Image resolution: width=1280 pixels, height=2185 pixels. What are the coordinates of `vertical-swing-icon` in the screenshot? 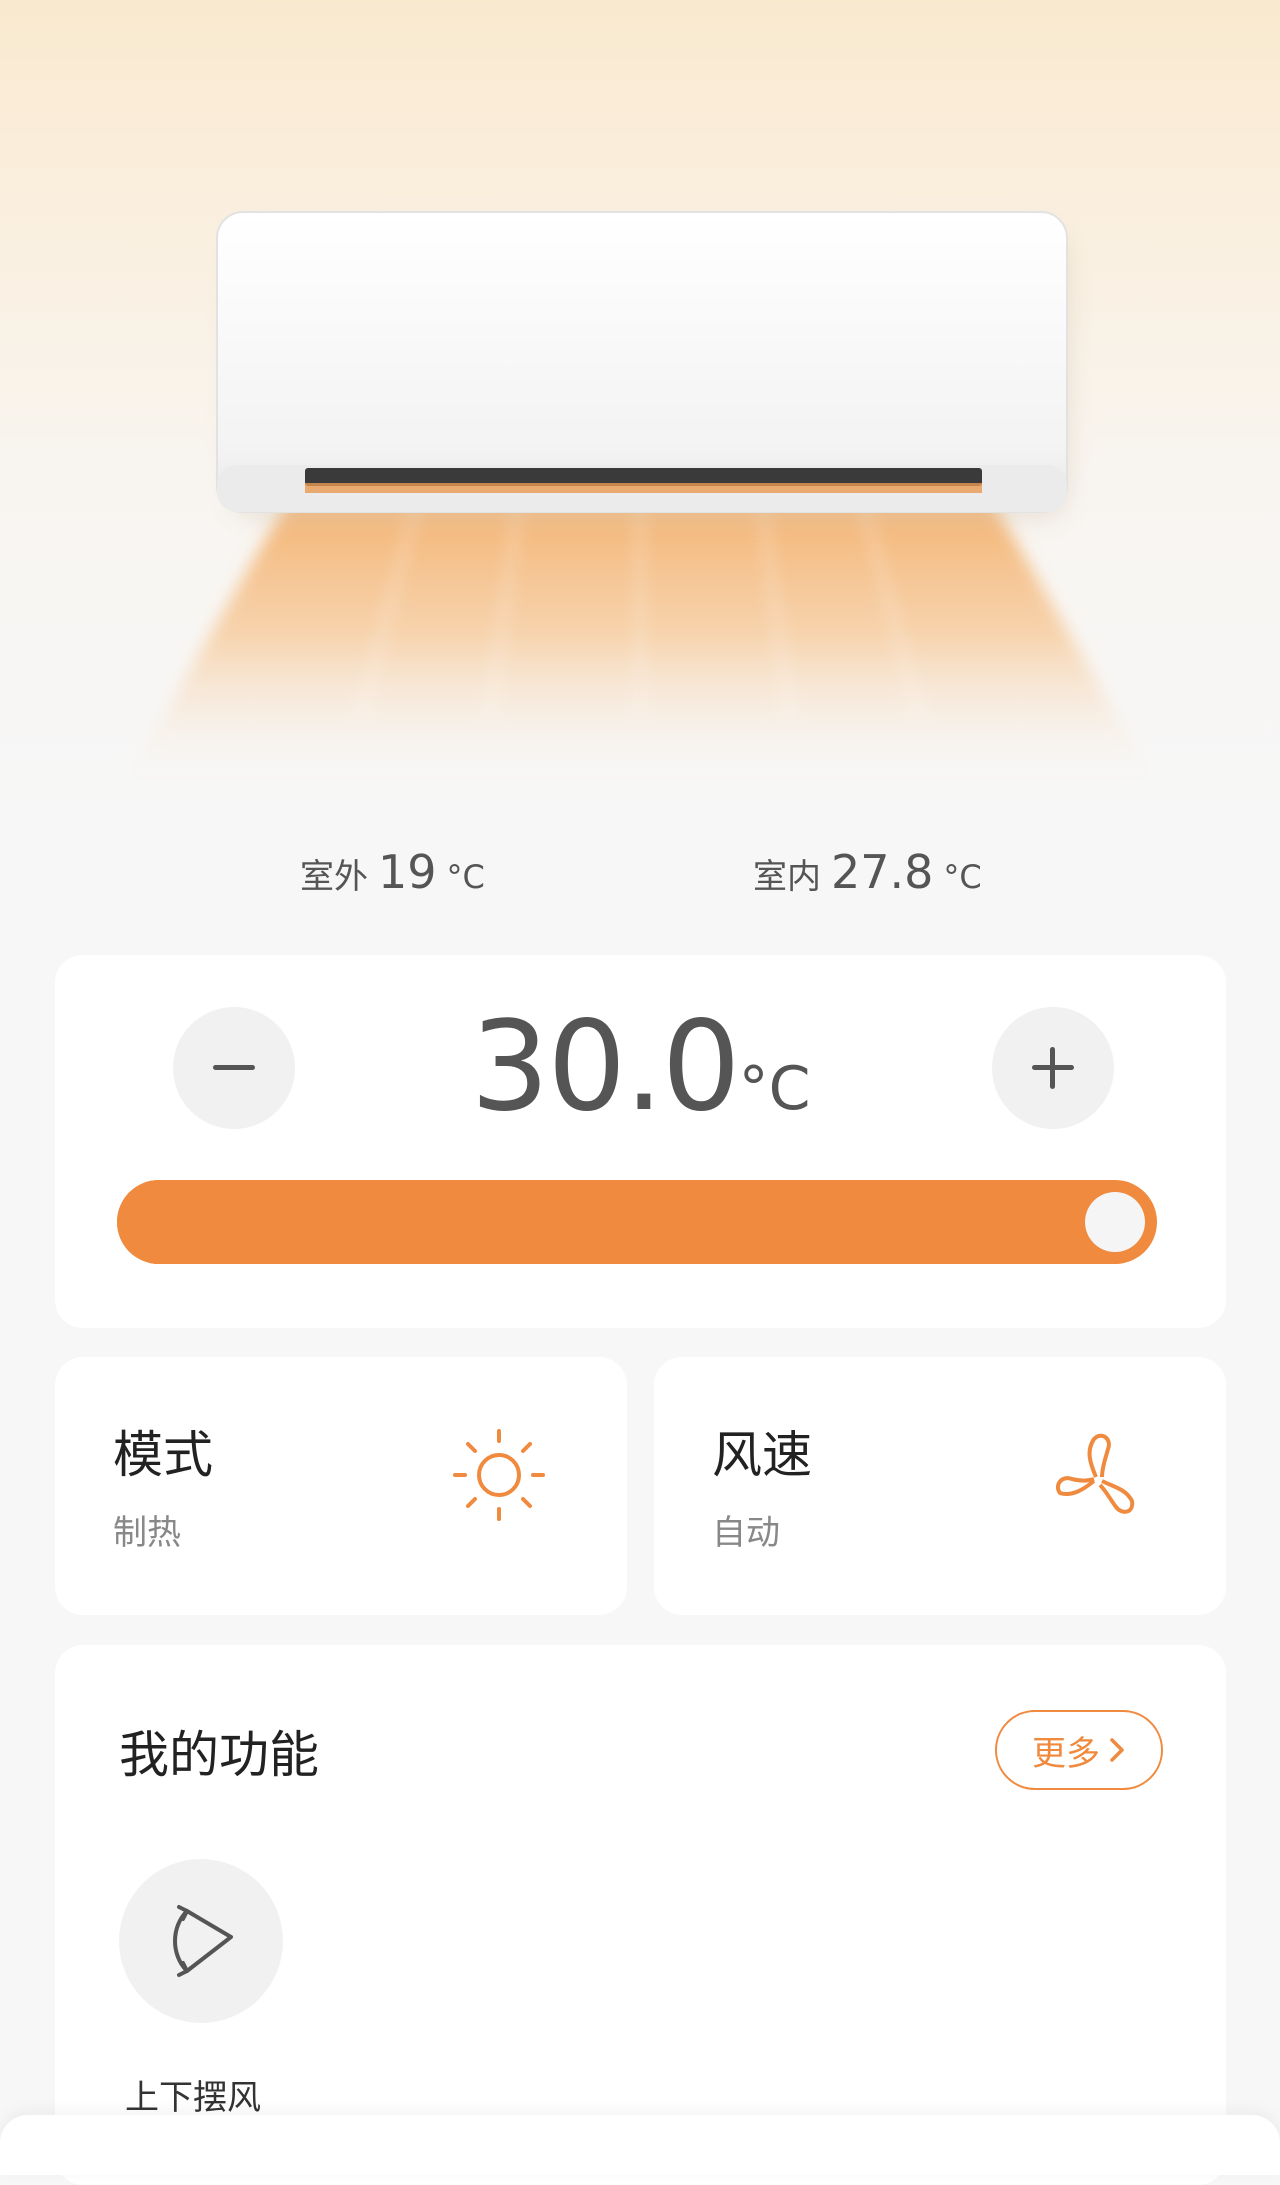 It's located at (203, 1941).